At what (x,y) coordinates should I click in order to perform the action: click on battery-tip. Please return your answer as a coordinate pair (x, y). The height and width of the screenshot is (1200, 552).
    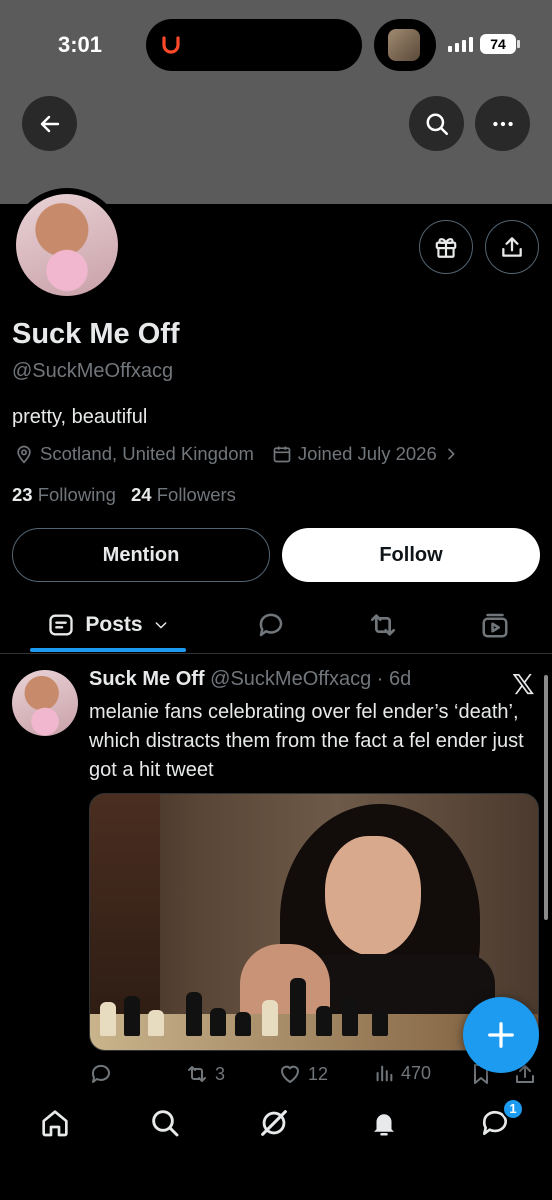
    Looking at the image, I should click on (518, 44).